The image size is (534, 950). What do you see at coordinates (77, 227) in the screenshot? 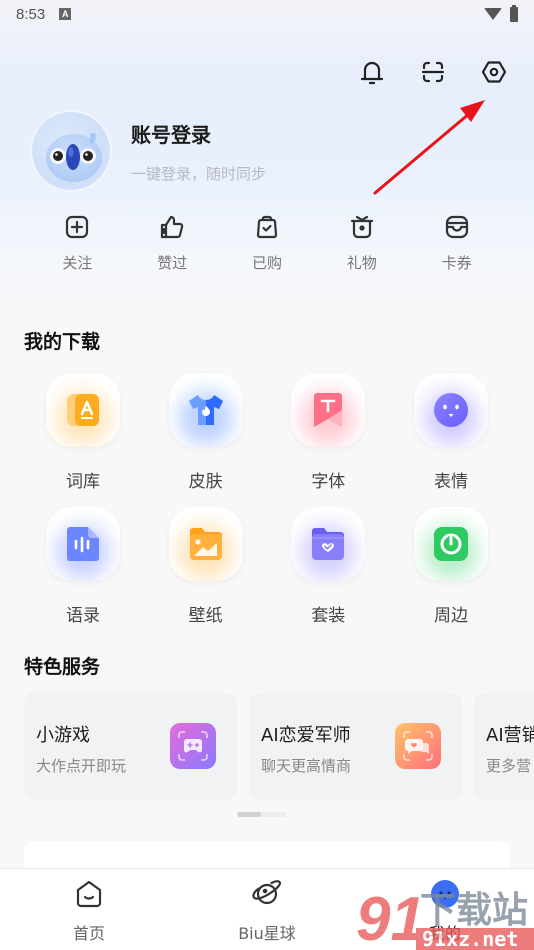
I see `plus-square-icon` at bounding box center [77, 227].